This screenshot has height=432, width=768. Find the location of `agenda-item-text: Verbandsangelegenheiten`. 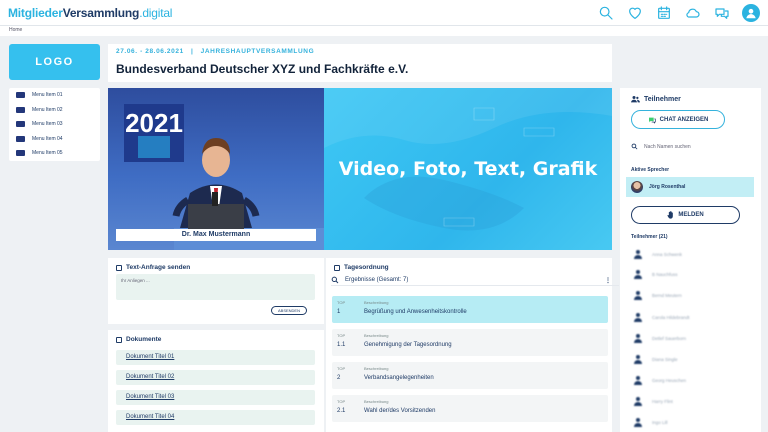

agenda-item-text: Verbandsangelegenheiten is located at coordinates (399, 378).